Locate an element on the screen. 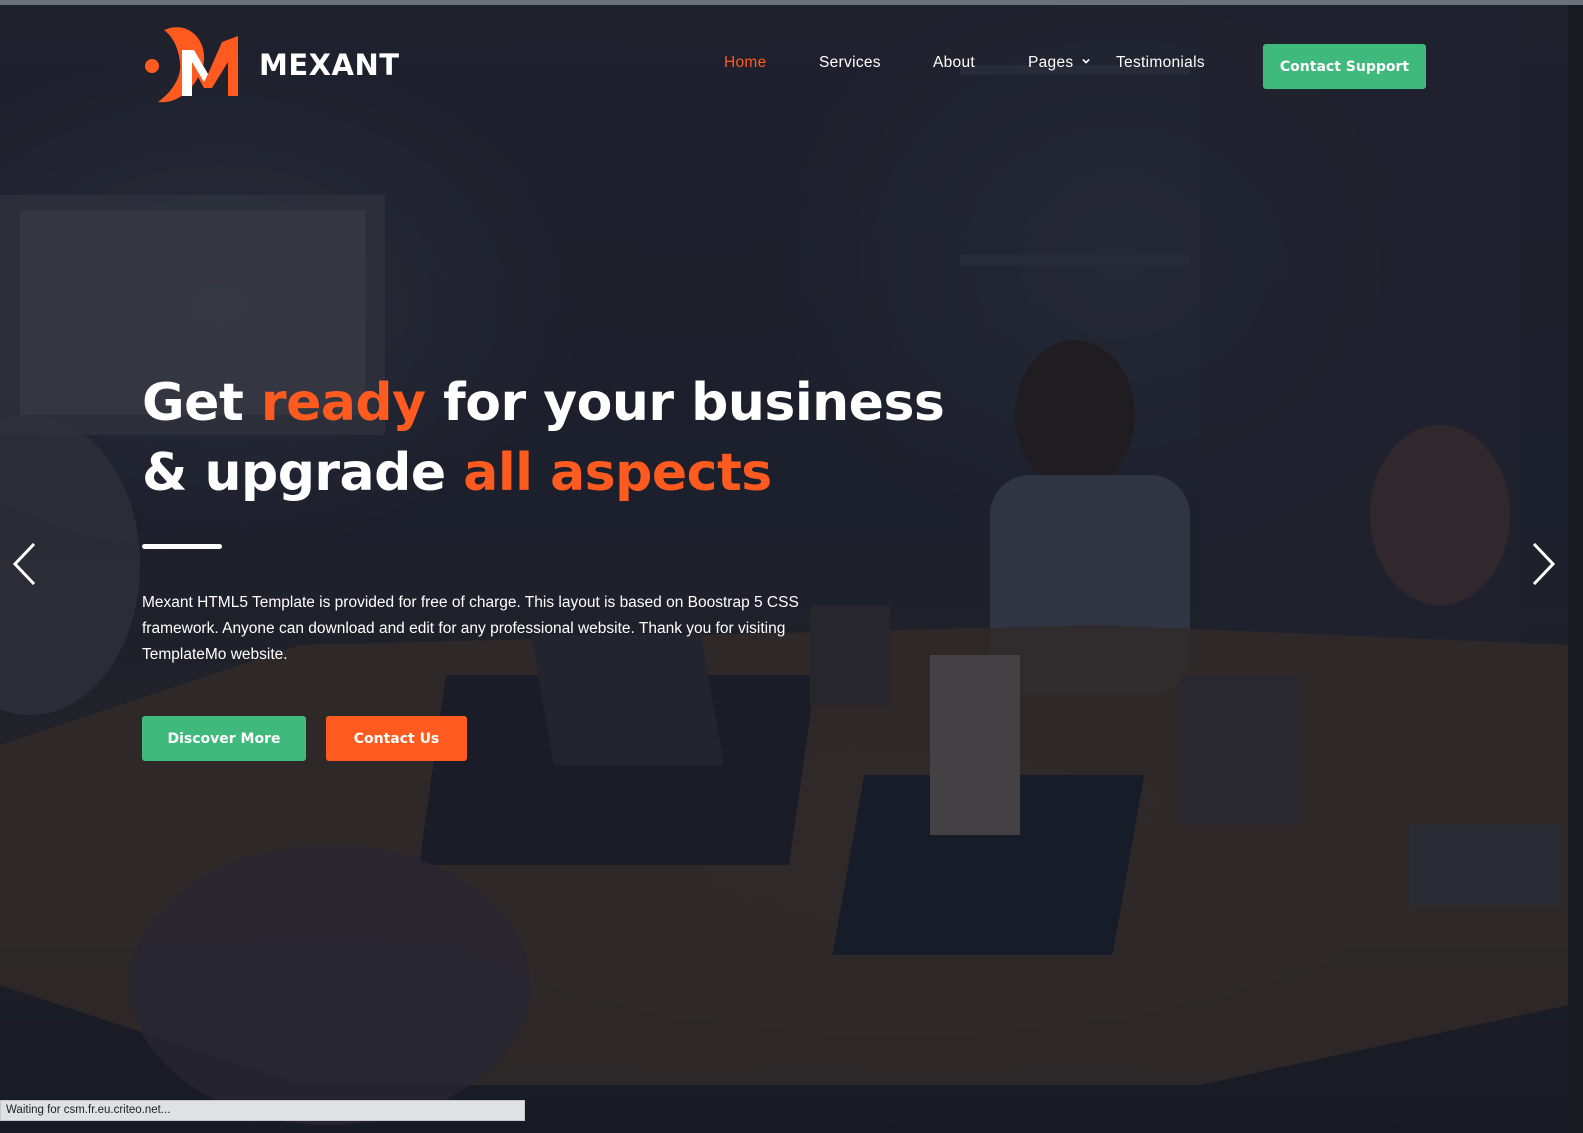 Image resolution: width=1583 pixels, height=1133 pixels. headline-text: for your business is located at coordinates (685, 403).